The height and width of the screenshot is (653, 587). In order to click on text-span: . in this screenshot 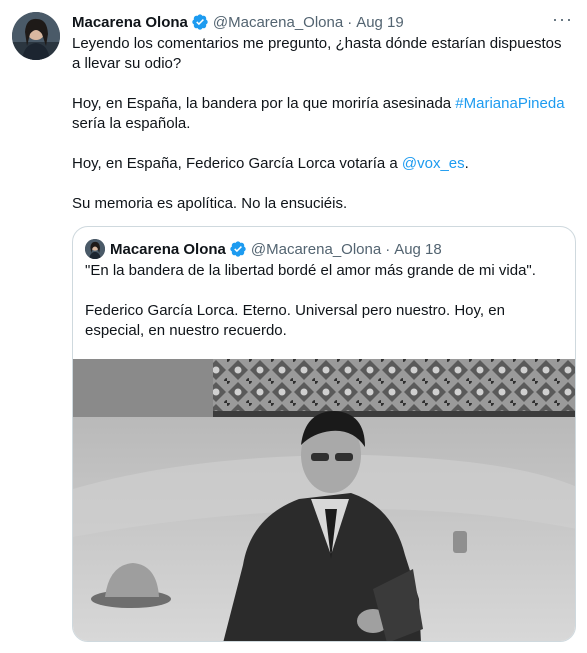, I will do `click(466, 163)`.